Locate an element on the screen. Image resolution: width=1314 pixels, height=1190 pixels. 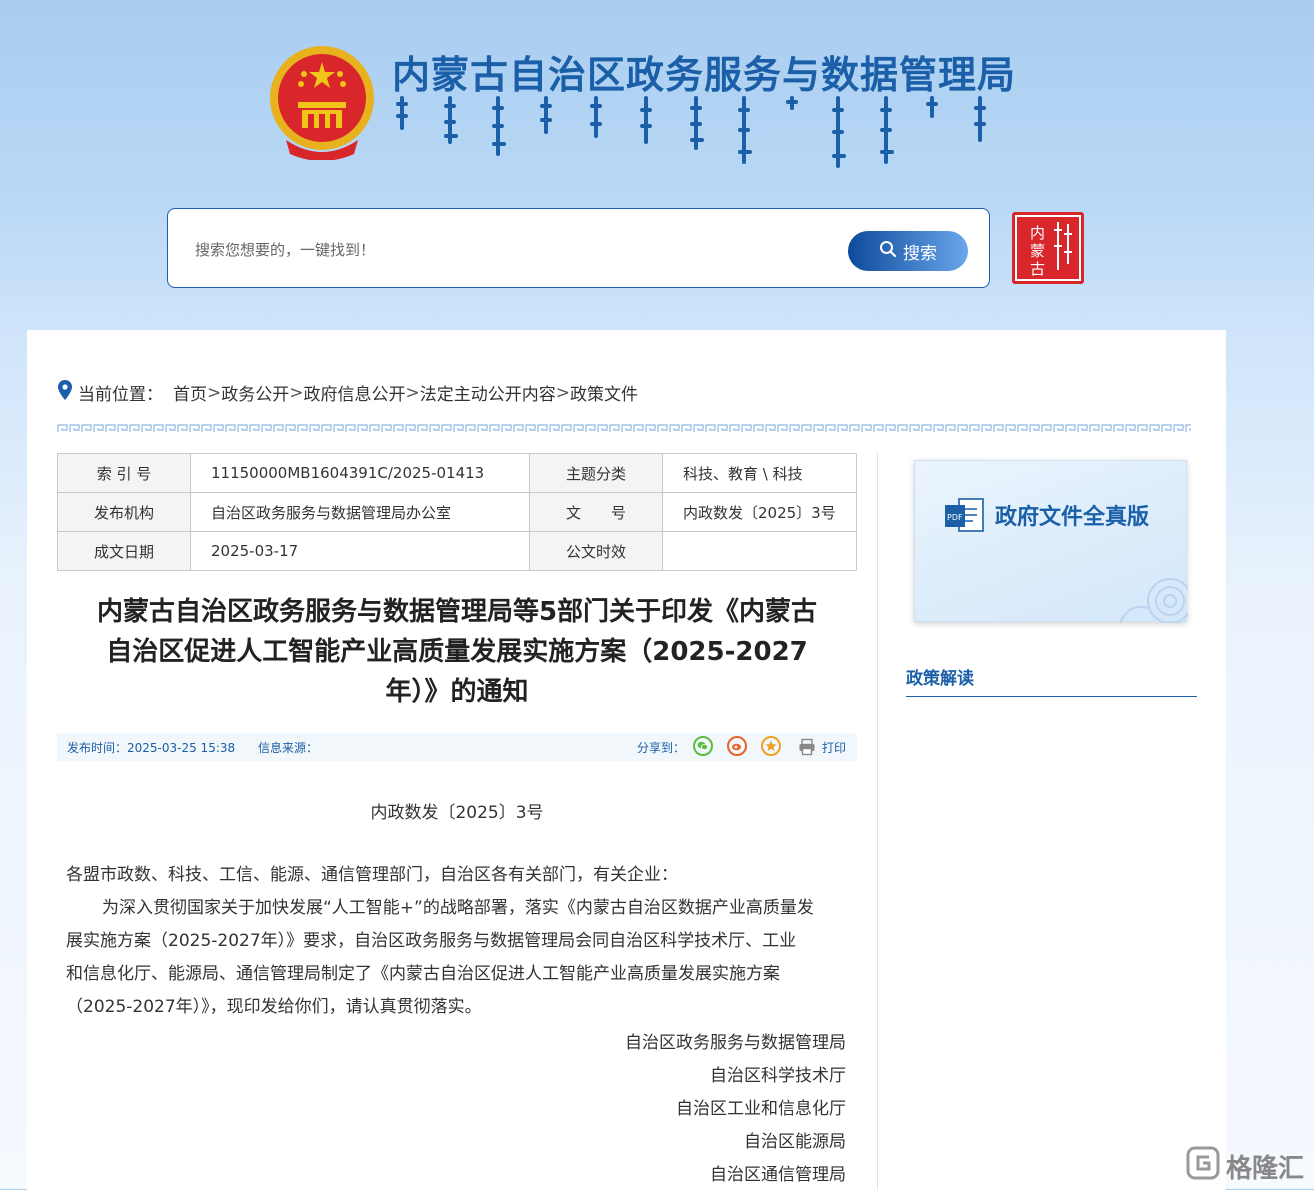
meta-label: 索 引 号 is located at coordinates (124, 473).